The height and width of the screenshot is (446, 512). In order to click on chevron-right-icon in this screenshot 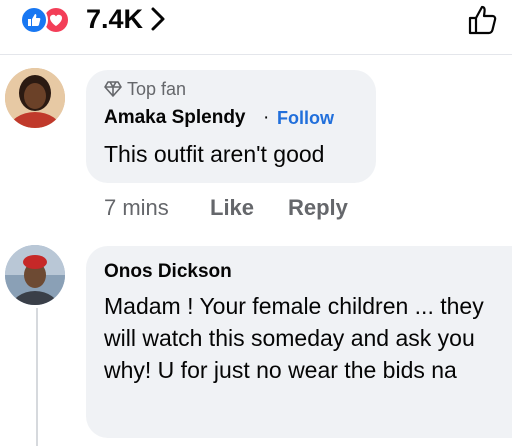, I will do `click(158, 19)`.